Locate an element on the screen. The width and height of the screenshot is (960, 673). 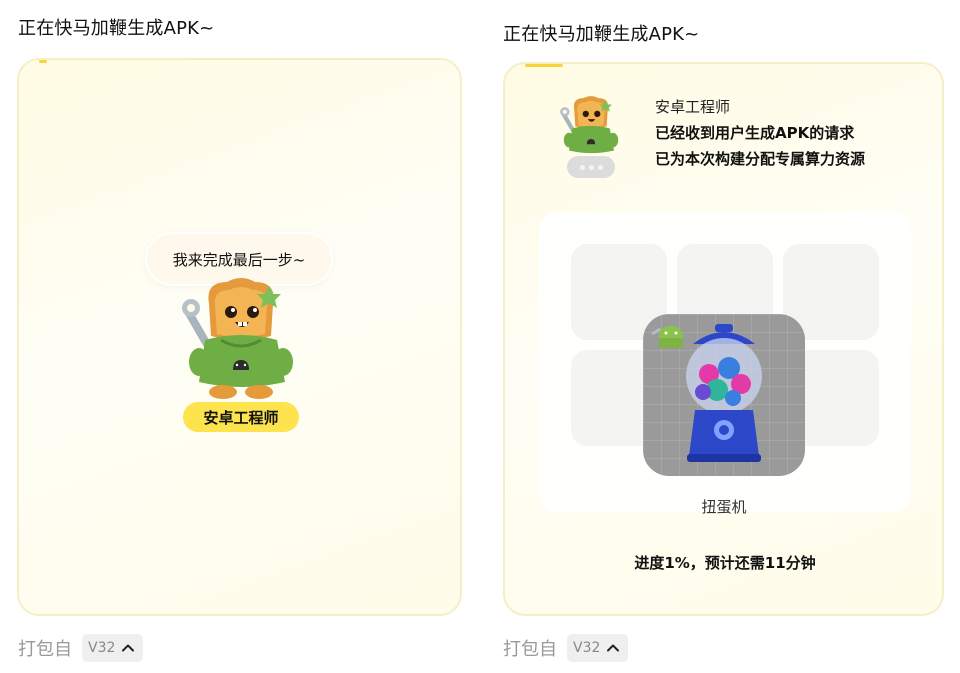
right-version-text: V32 is located at coordinates (587, 648).